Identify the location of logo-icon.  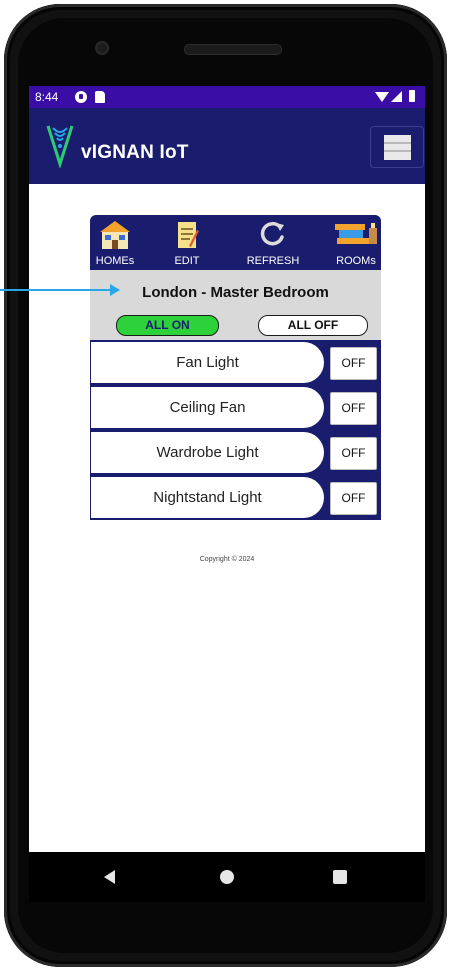
(60, 146).